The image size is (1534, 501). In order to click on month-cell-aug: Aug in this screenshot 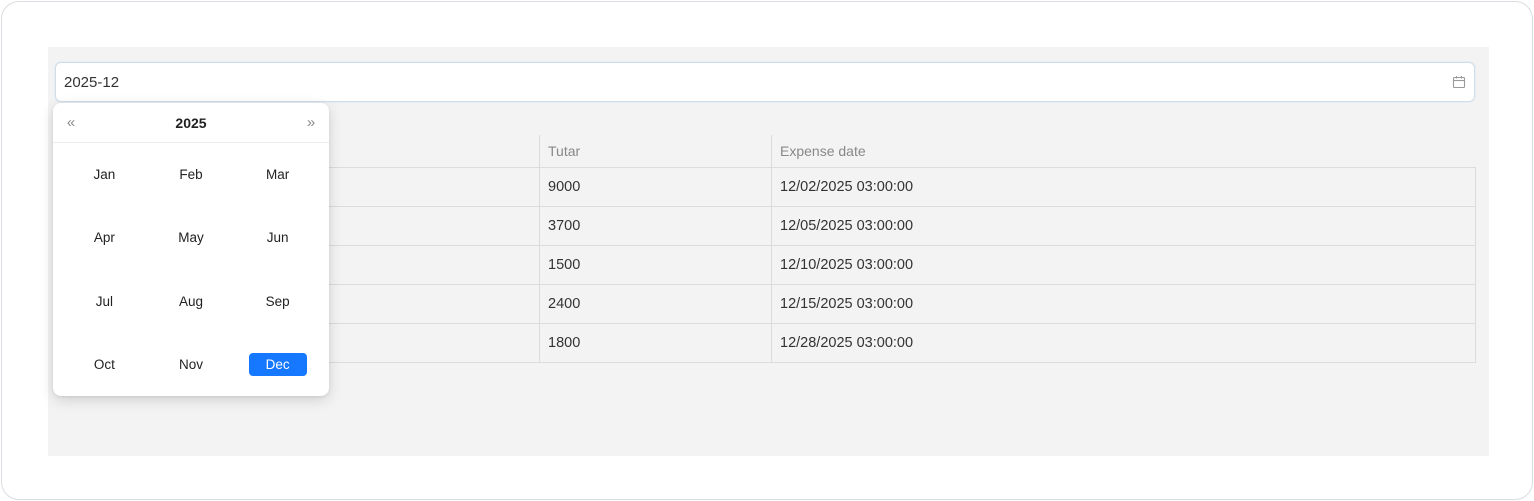, I will do `click(191, 301)`.